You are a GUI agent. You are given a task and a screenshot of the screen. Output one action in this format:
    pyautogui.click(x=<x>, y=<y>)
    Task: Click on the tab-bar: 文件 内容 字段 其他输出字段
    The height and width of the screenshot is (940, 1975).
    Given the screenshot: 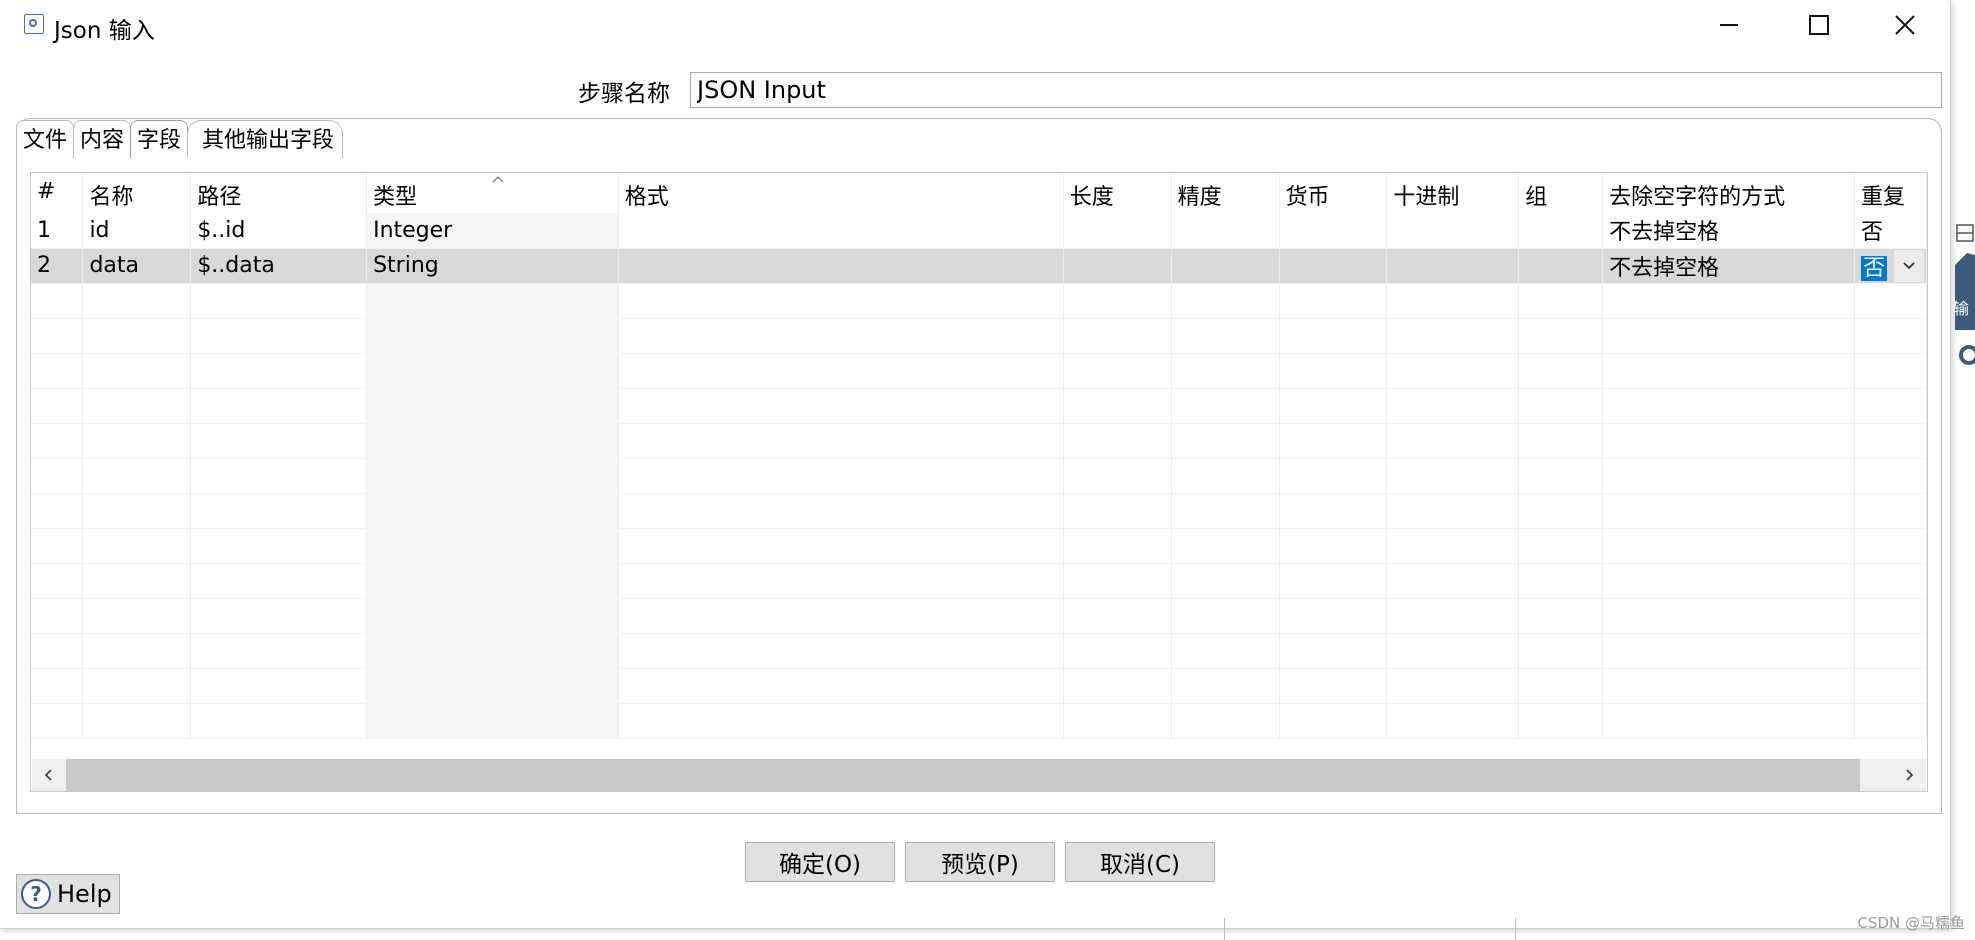 What is the action you would take?
    pyautogui.click(x=180, y=139)
    